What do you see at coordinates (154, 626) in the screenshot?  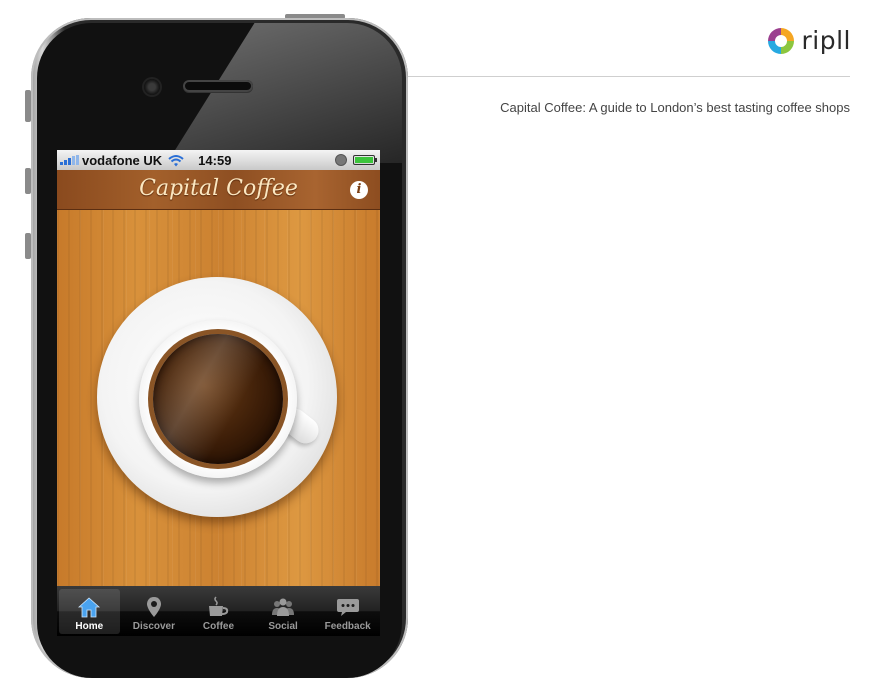 I see `tab-discover-label: Discover` at bounding box center [154, 626].